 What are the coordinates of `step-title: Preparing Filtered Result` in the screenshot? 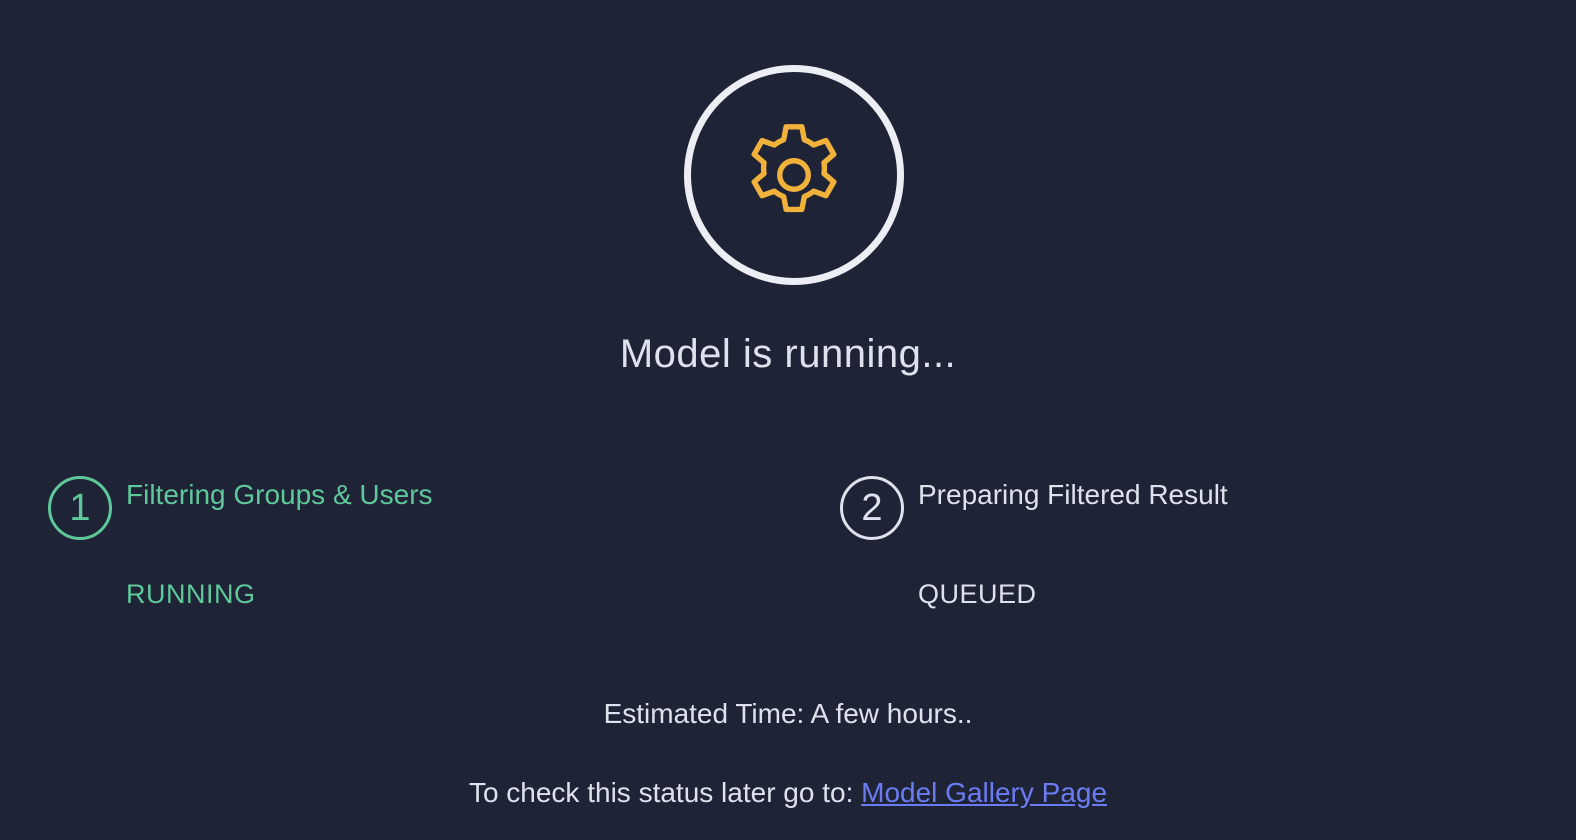 It's located at (1073, 494).